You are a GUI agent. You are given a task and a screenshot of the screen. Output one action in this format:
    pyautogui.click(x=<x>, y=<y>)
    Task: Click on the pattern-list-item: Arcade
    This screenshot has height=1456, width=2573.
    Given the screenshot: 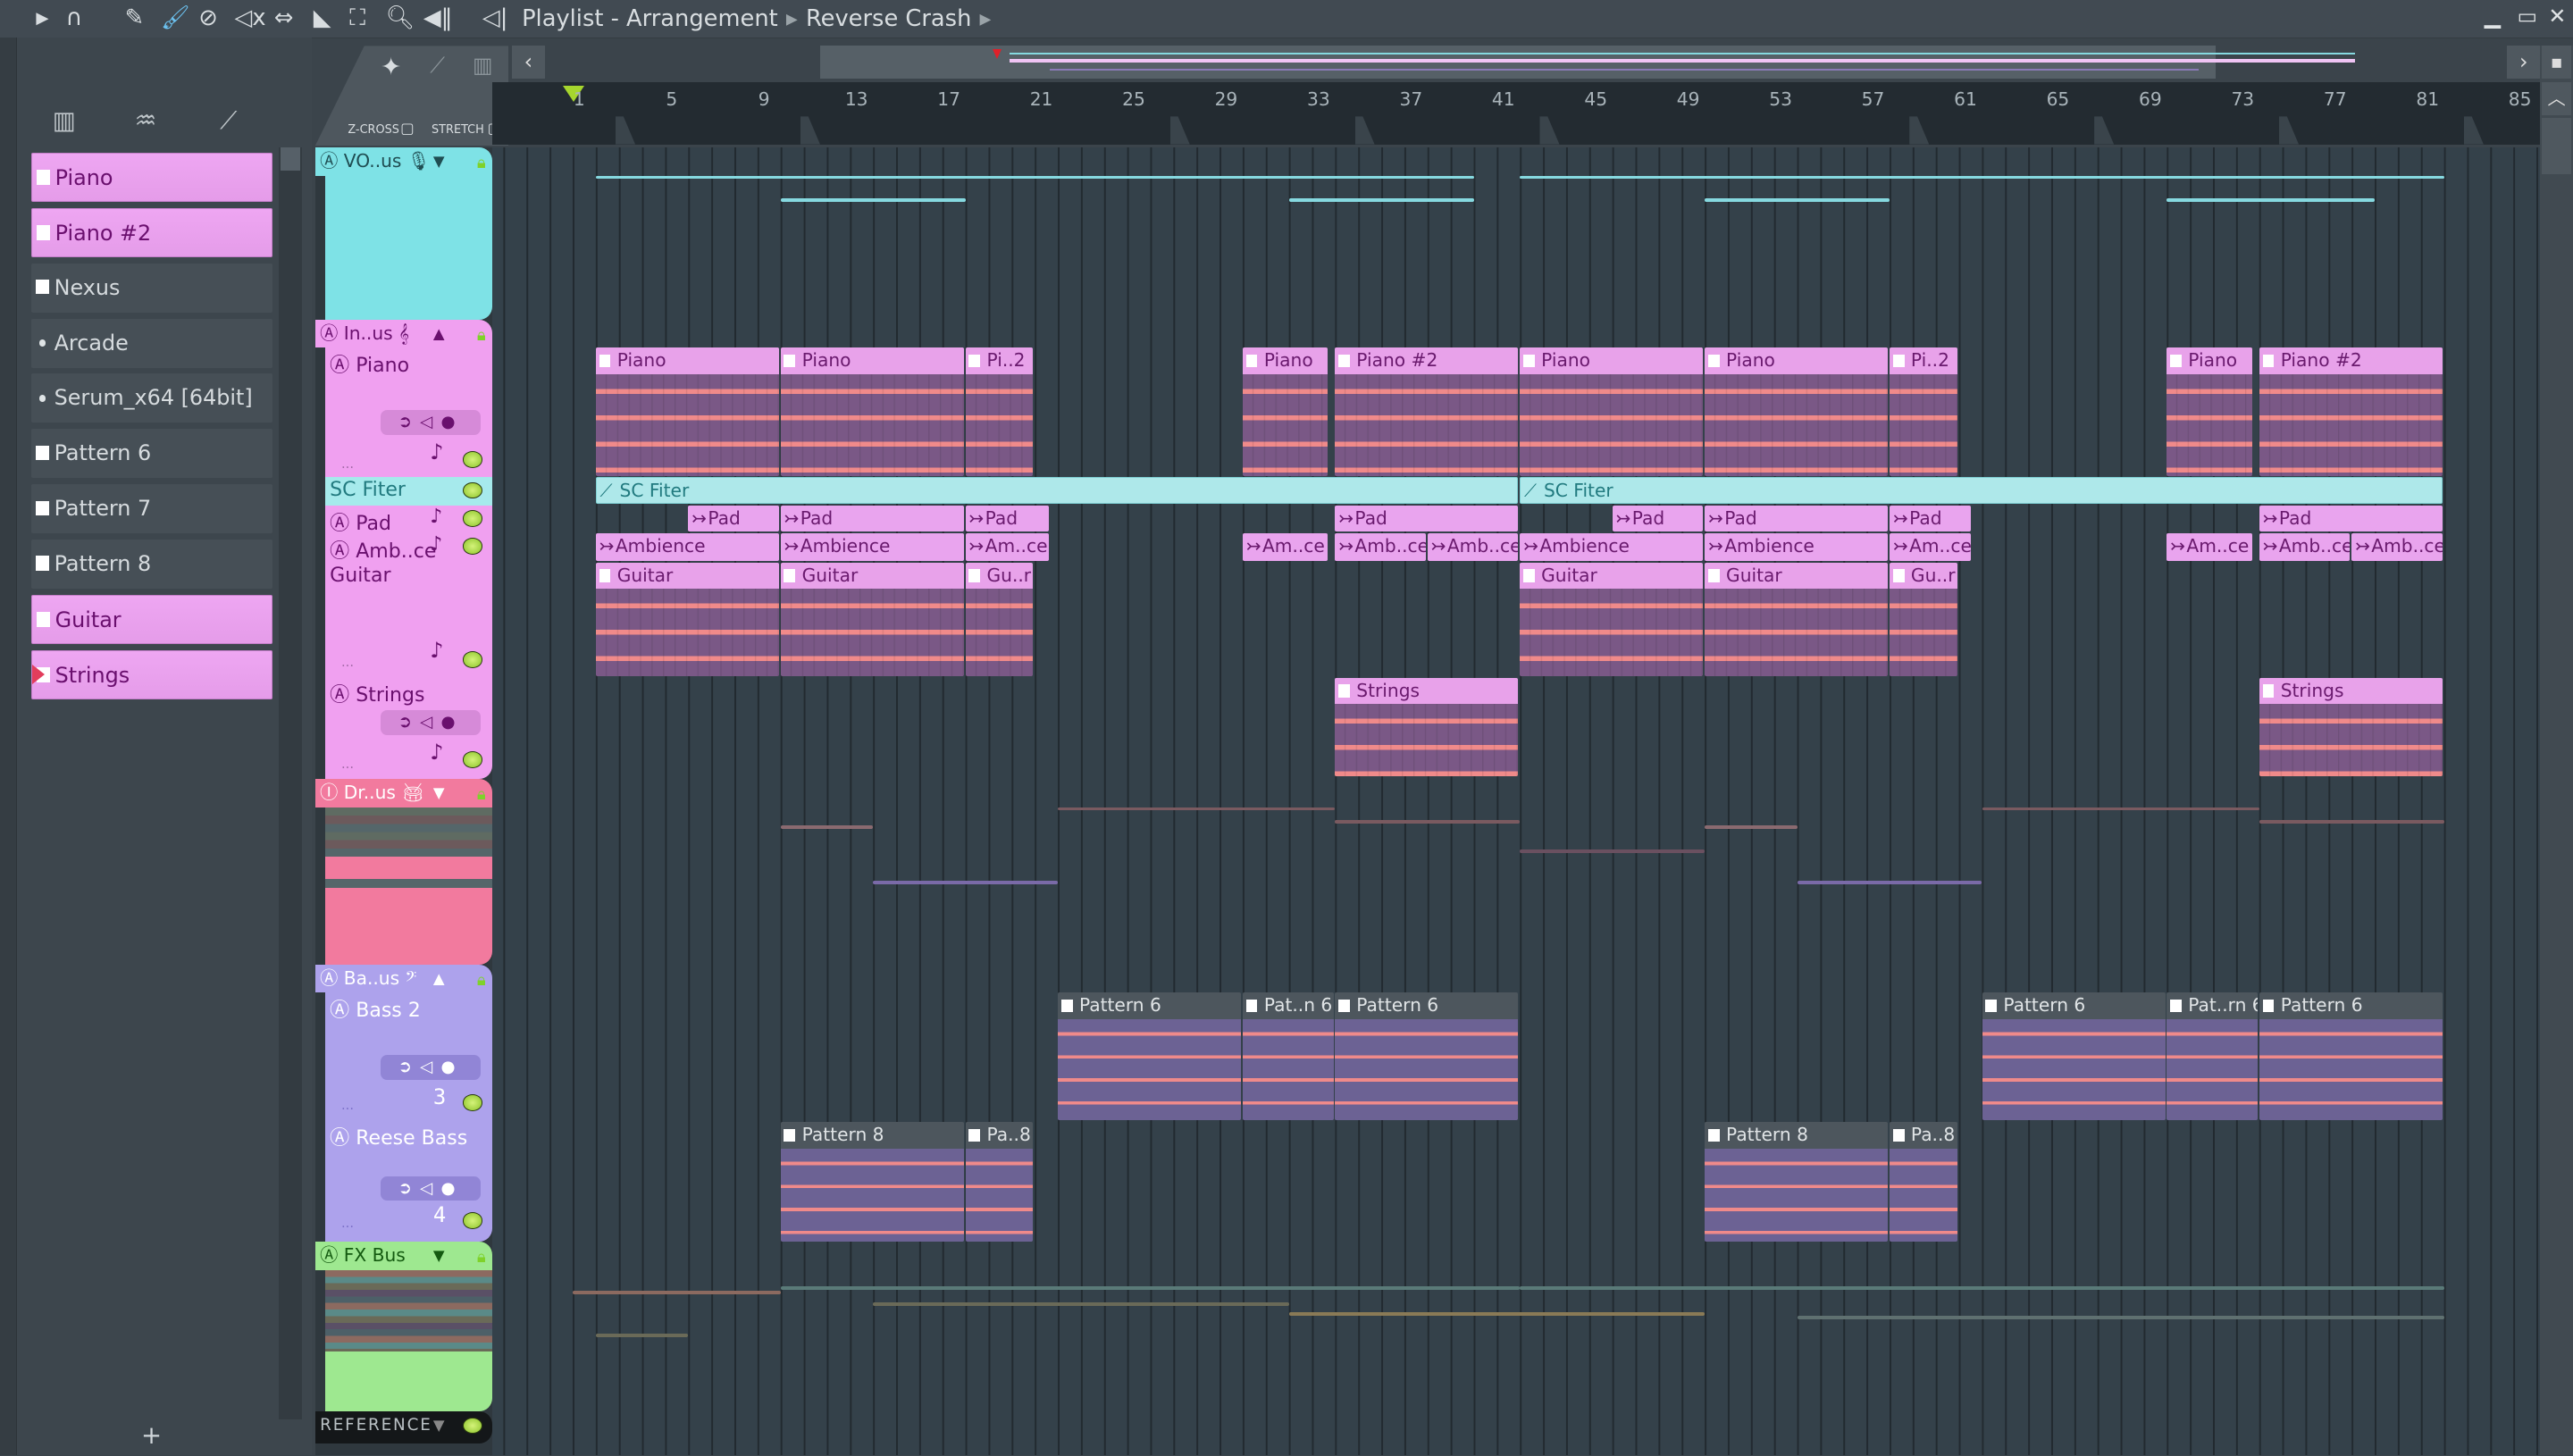 What is the action you would take?
    pyautogui.click(x=151, y=343)
    